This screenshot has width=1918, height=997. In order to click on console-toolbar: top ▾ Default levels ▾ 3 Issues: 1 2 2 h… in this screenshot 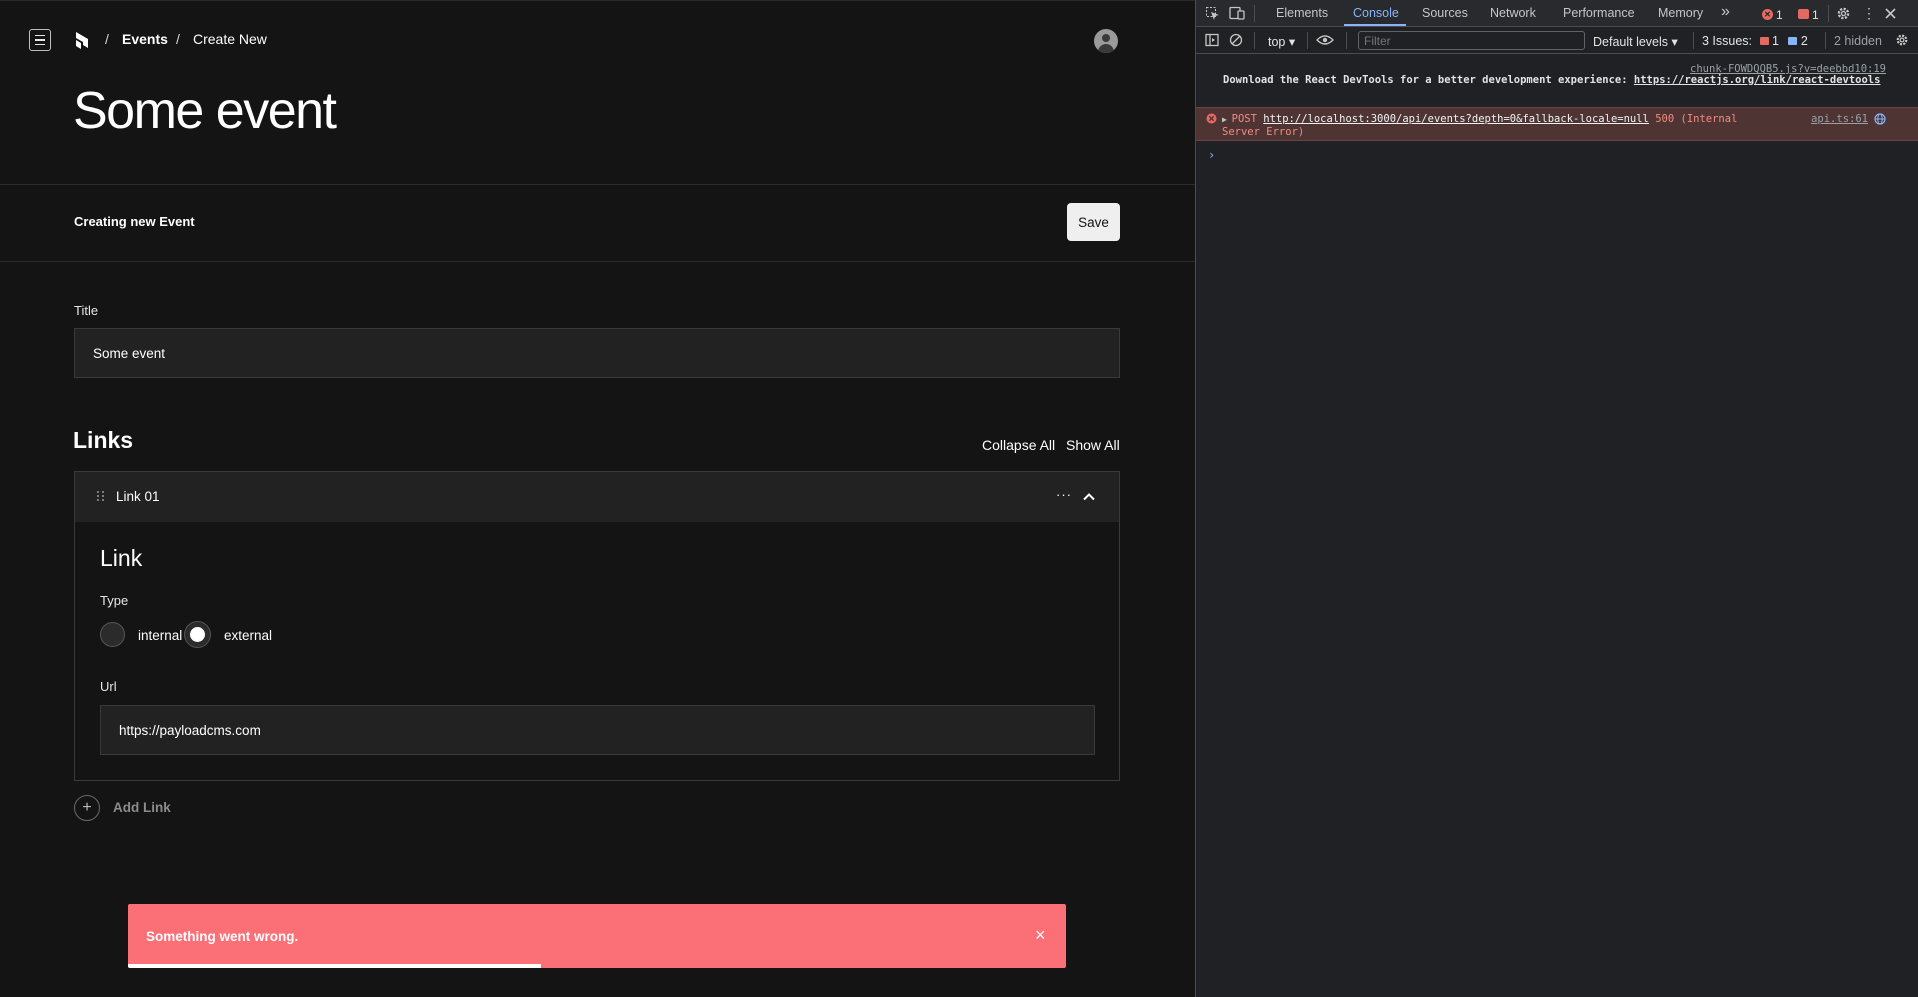, I will do `click(1557, 40)`.